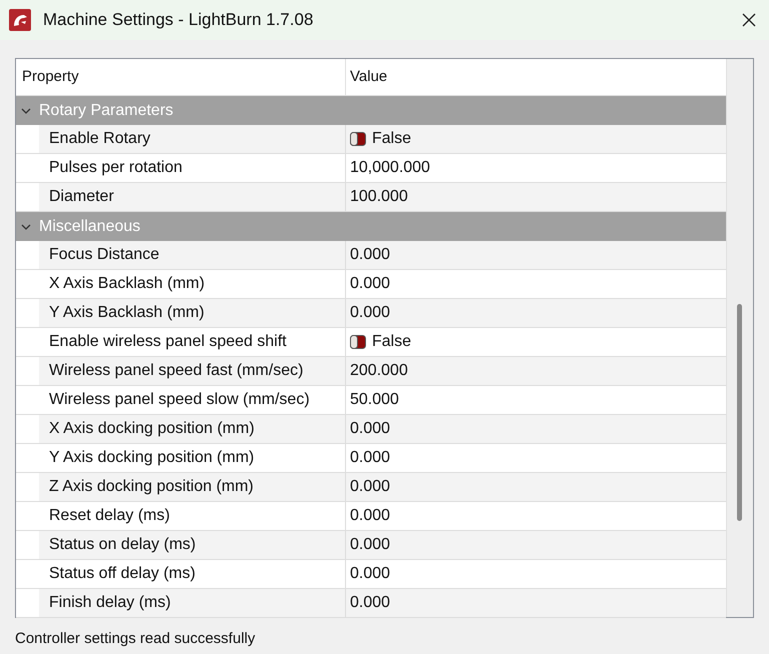 This screenshot has width=769, height=654. I want to click on property-cell: Status on delay (ms), so click(192, 545).